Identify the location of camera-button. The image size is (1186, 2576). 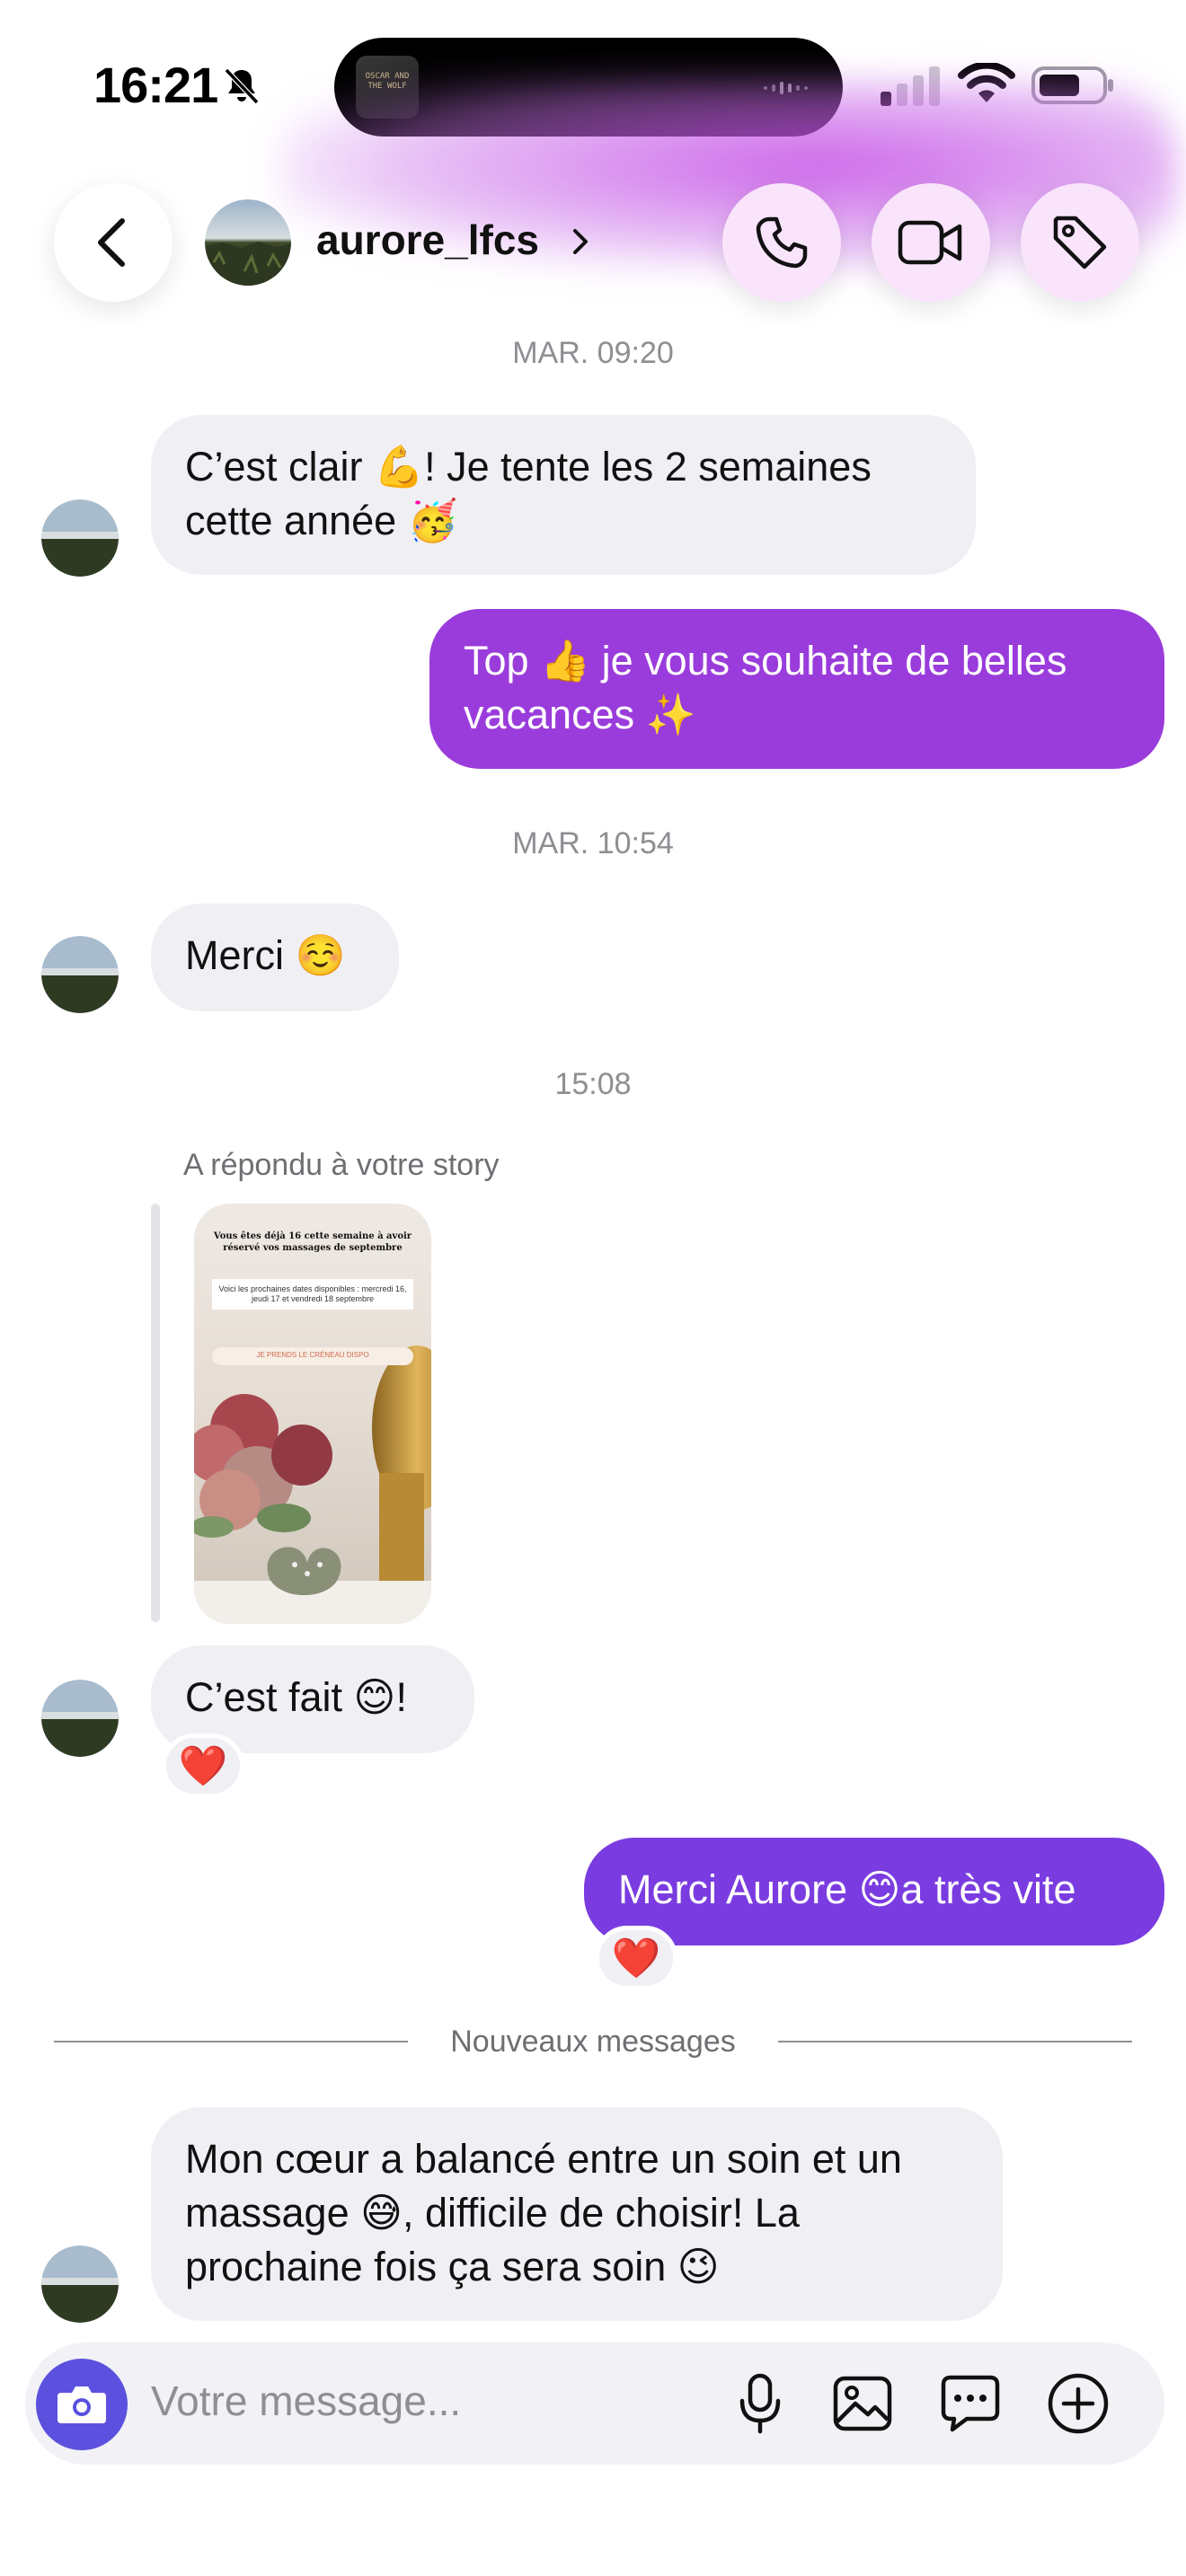
(82, 2404).